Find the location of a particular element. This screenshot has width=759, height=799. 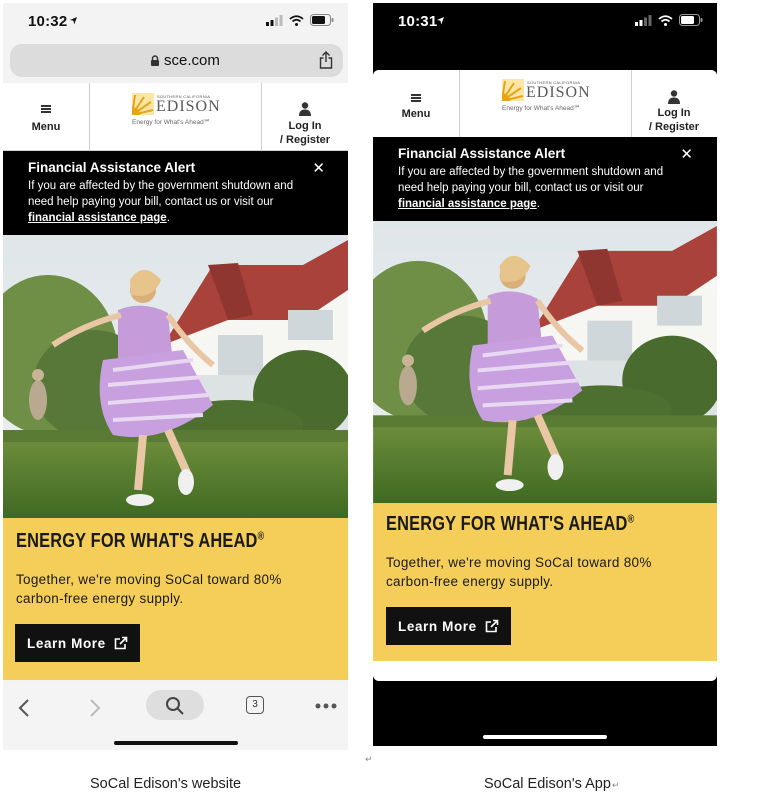

back-arrow-icon is located at coordinates (24, 708).